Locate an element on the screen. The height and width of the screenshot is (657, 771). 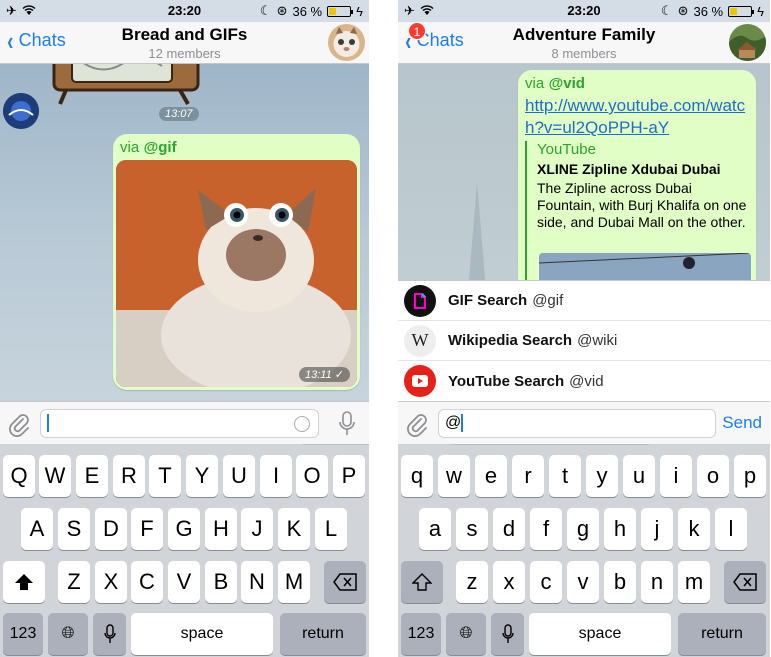
key-z: z is located at coordinates (472, 582).